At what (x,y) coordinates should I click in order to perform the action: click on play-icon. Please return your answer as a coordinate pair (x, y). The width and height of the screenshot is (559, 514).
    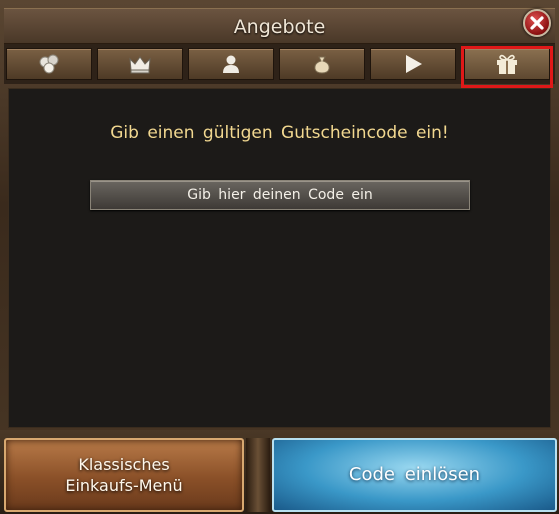
    Looking at the image, I should click on (414, 64).